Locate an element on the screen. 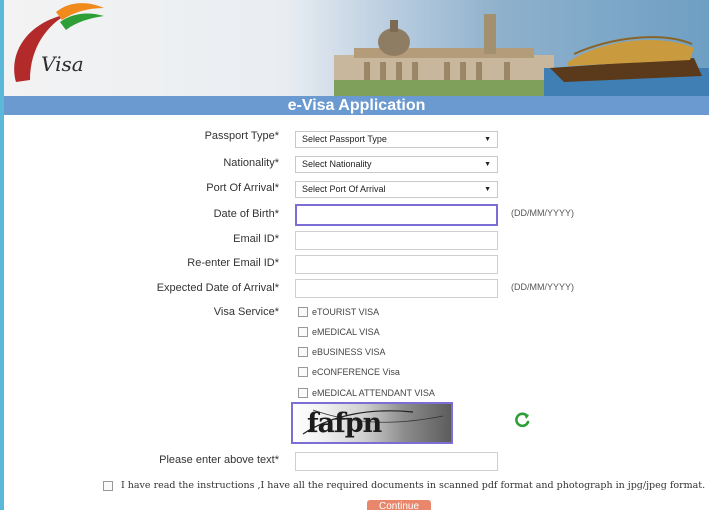 This screenshot has width=709, height=510. email-label: Email ID* is located at coordinates (256, 239).